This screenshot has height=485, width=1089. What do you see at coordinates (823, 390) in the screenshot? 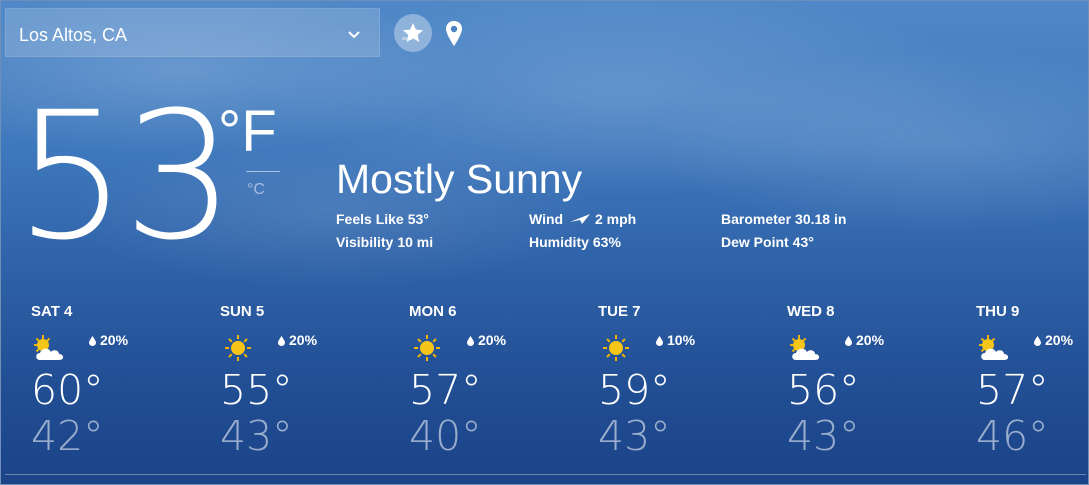
I see `forecast-high: 56°` at bounding box center [823, 390].